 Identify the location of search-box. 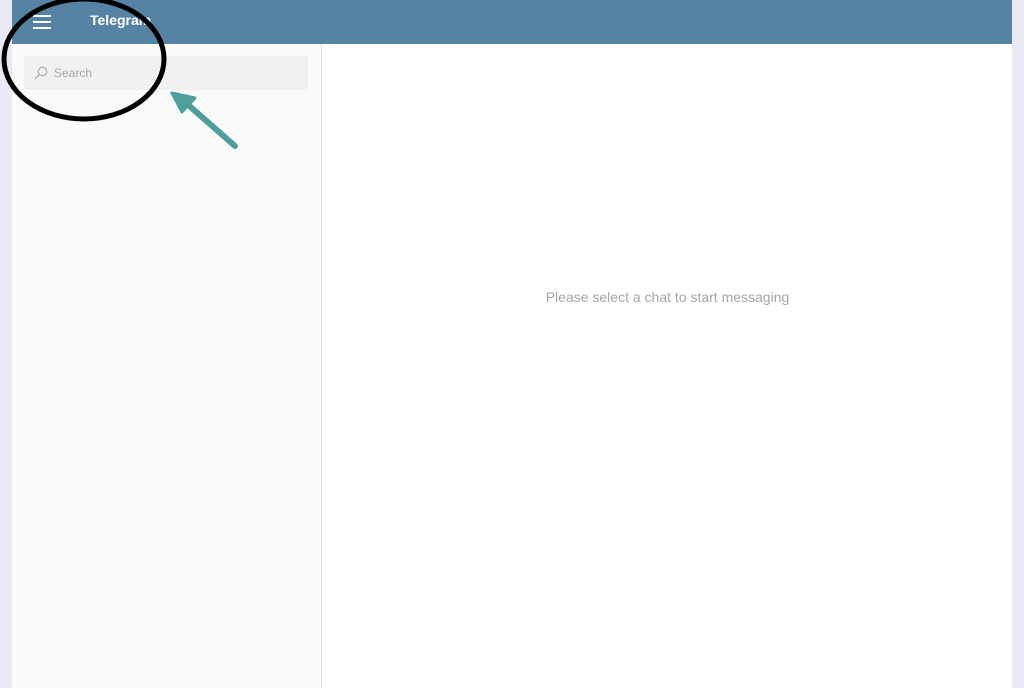
(166, 73).